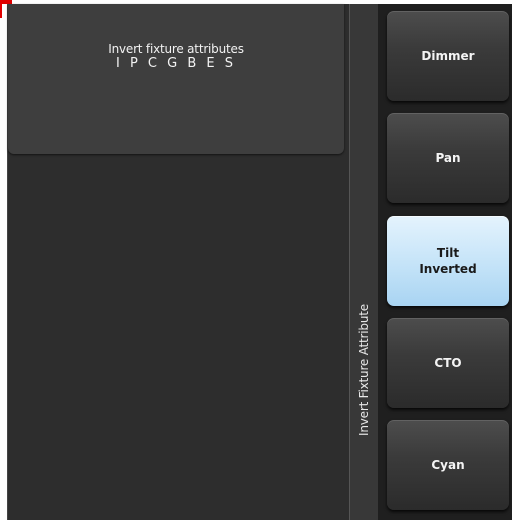  What do you see at coordinates (448, 261) in the screenshot?
I see `softkey-tilt: Tilt Inverted` at bounding box center [448, 261].